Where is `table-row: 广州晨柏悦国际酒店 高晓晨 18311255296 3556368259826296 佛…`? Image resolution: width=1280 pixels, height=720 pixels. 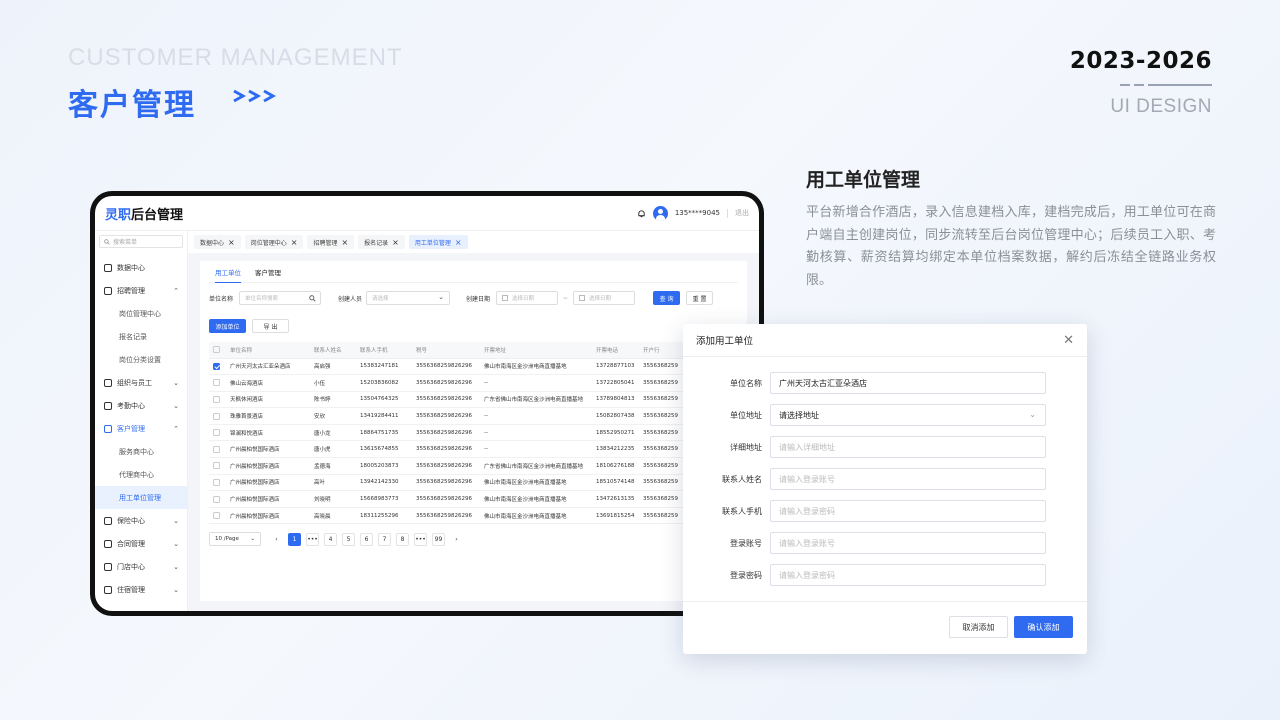
table-row: 广州晨柏悦国际酒店 高晓晨 18311255296 3556368259826296 佛… is located at coordinates (469, 516).